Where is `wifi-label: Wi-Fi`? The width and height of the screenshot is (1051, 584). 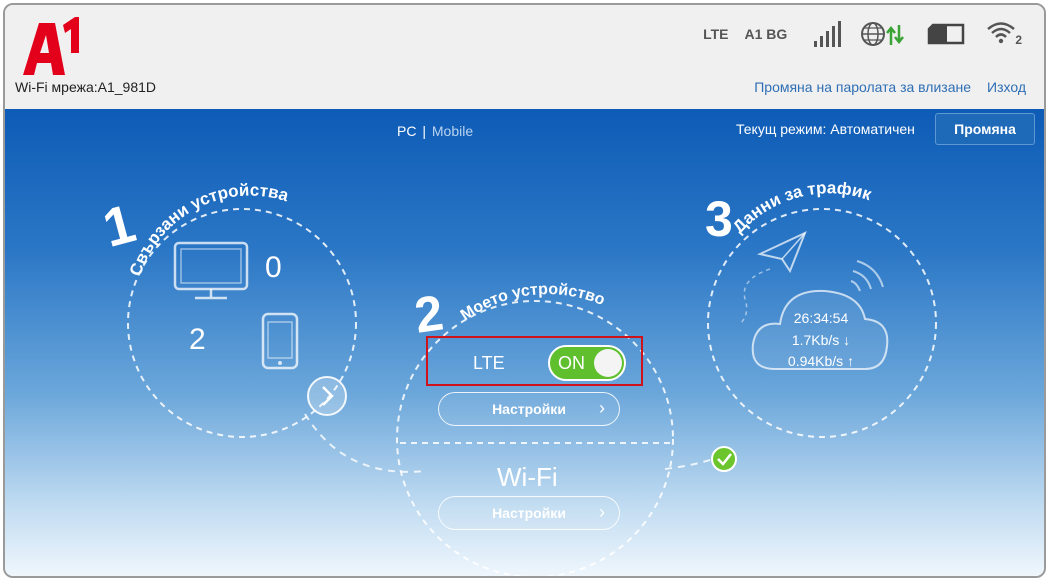
wifi-label: Wi-Fi is located at coordinates (527, 477).